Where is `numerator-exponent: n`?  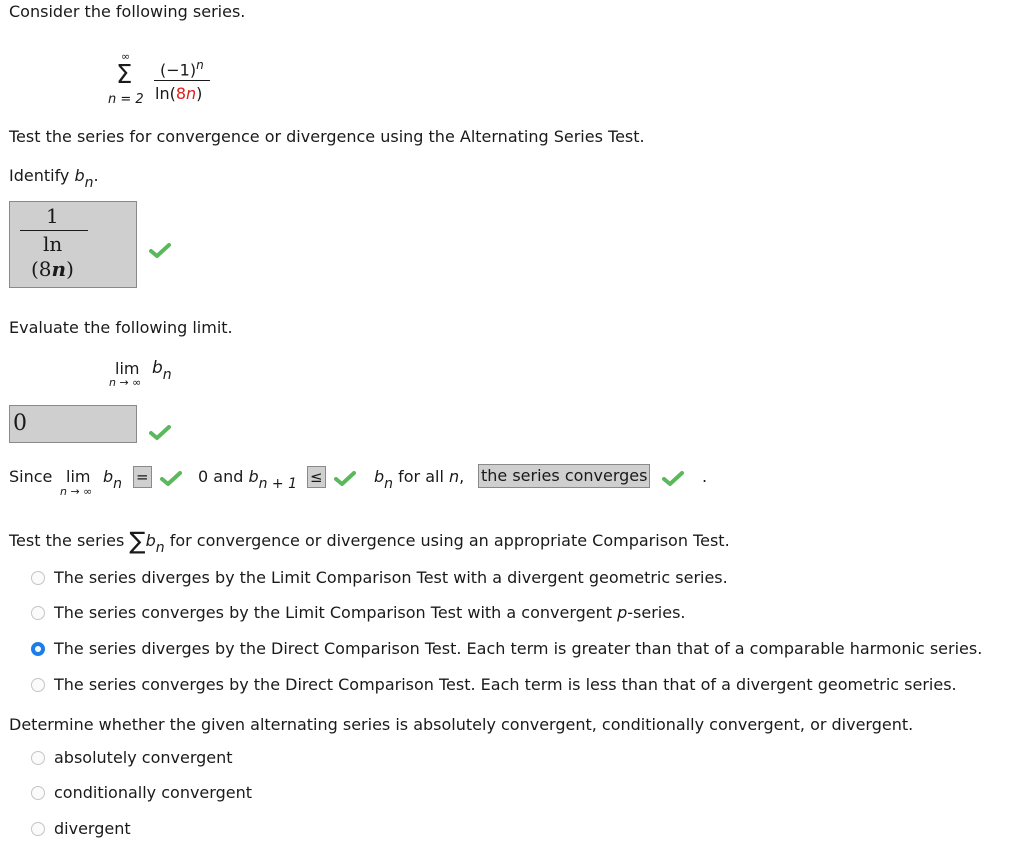 numerator-exponent: n is located at coordinates (200, 65).